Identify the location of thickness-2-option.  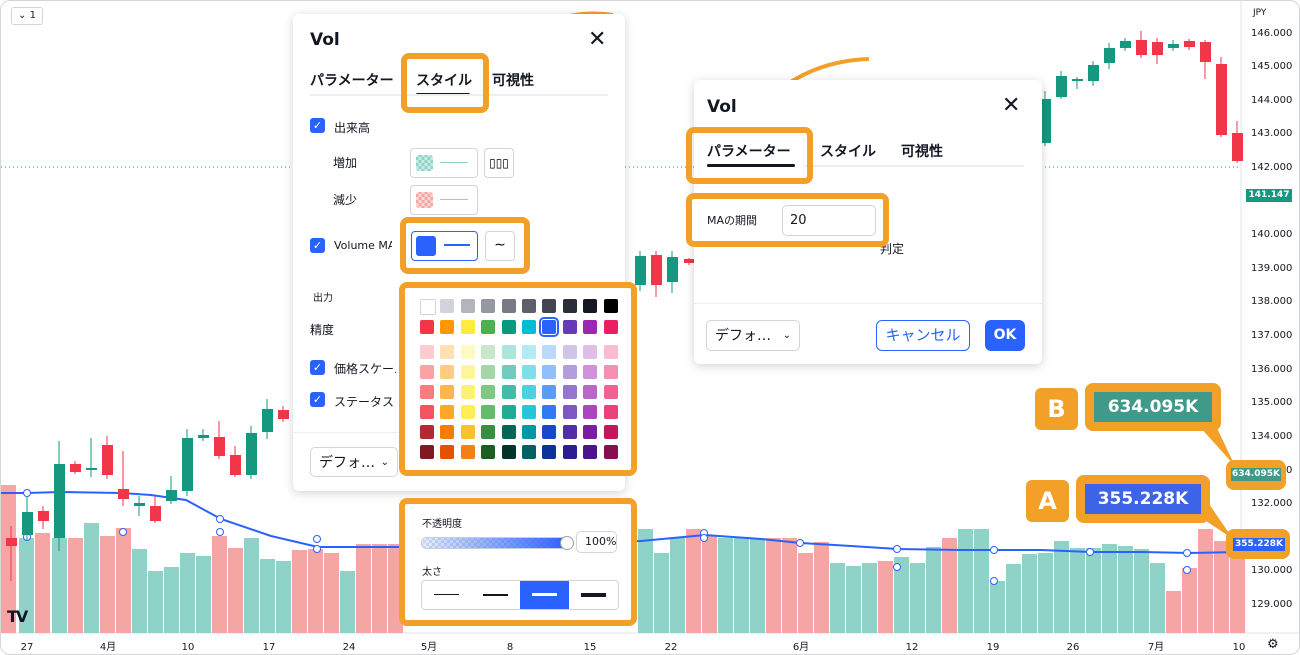
(495, 595).